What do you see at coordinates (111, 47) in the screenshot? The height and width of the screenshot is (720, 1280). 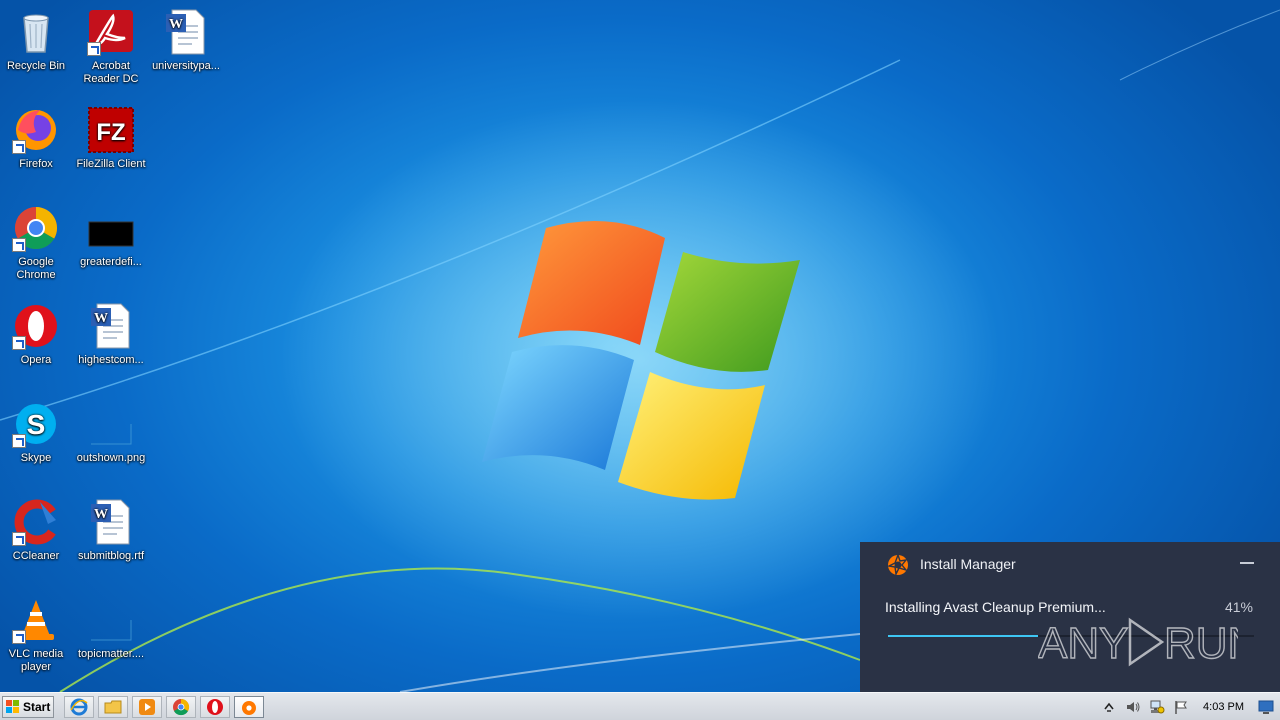 I see `desktop-icon-acrobat: Acrobat Reader DC` at bounding box center [111, 47].